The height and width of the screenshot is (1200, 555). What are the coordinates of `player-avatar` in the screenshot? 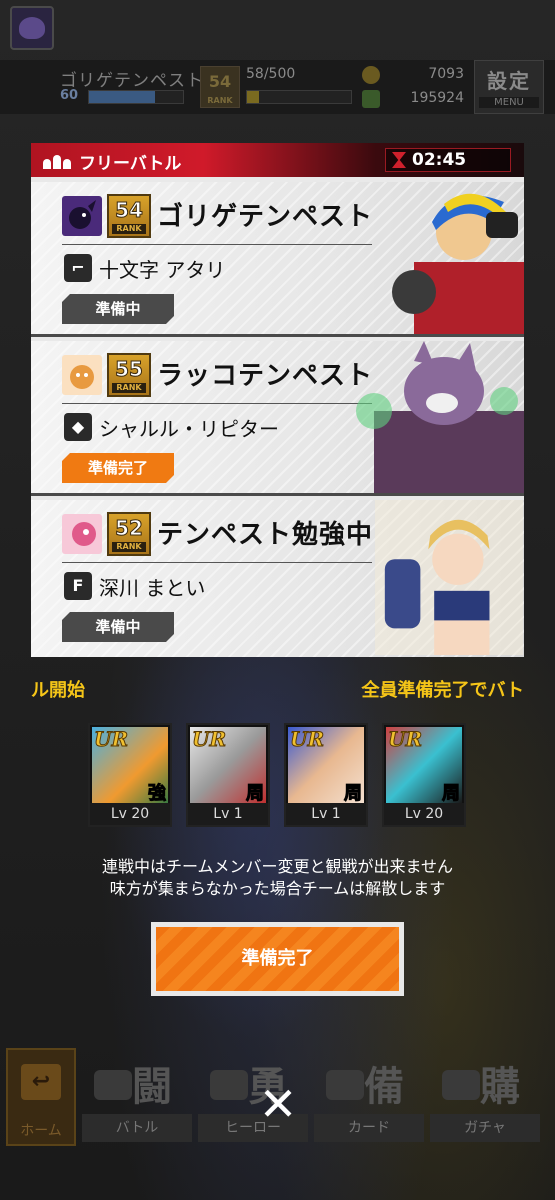 It's located at (32, 28).